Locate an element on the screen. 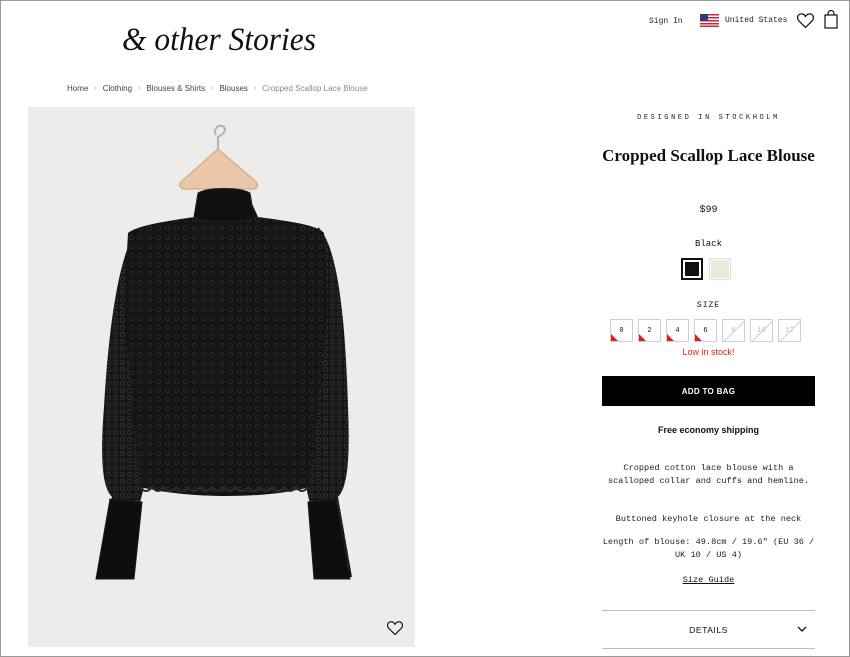  country-label: United States is located at coordinates (756, 20).